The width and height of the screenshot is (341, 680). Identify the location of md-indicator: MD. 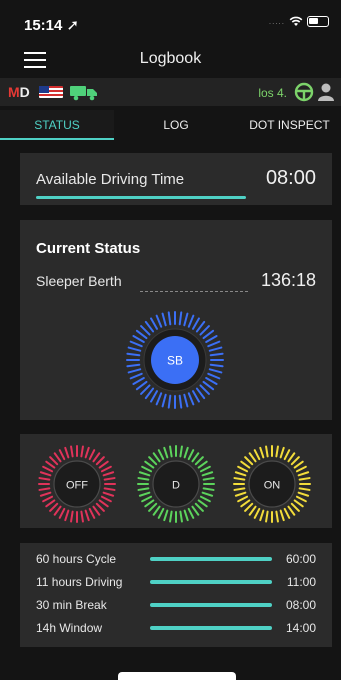
(19, 92).